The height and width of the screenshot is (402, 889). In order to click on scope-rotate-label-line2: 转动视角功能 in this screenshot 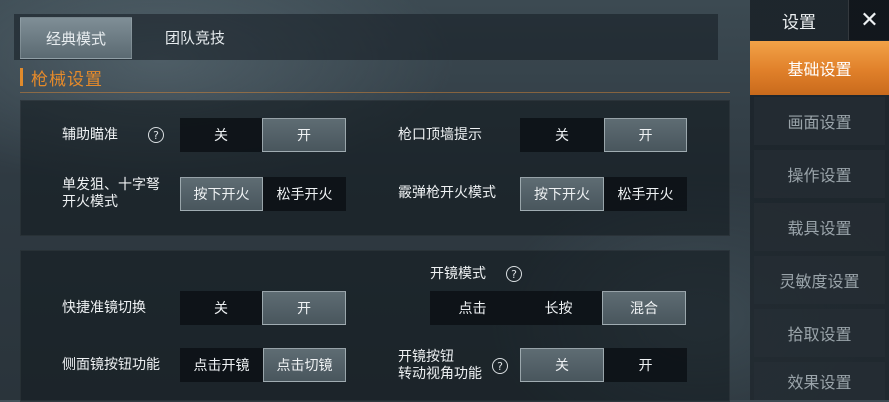, I will do `click(440, 374)`.